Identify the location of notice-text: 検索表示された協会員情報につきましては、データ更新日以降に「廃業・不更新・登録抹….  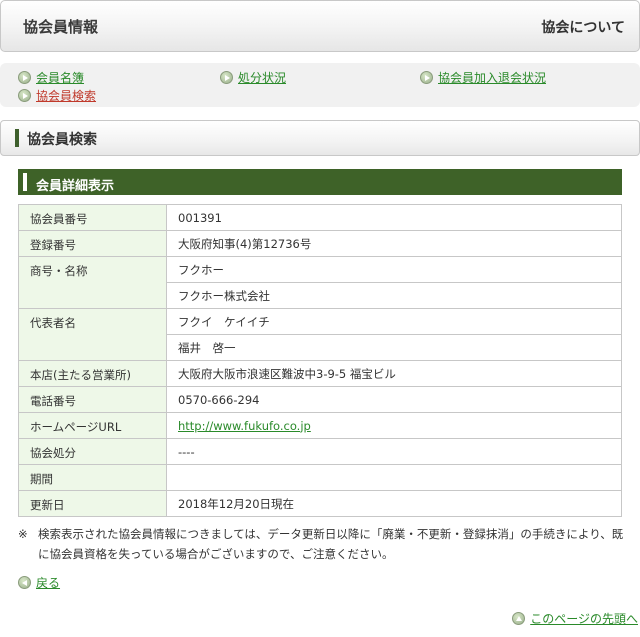
(331, 544).